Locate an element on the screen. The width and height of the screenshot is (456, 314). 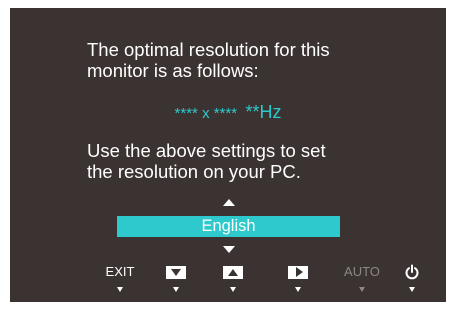
exit-button: EXIT is located at coordinates (120, 282).